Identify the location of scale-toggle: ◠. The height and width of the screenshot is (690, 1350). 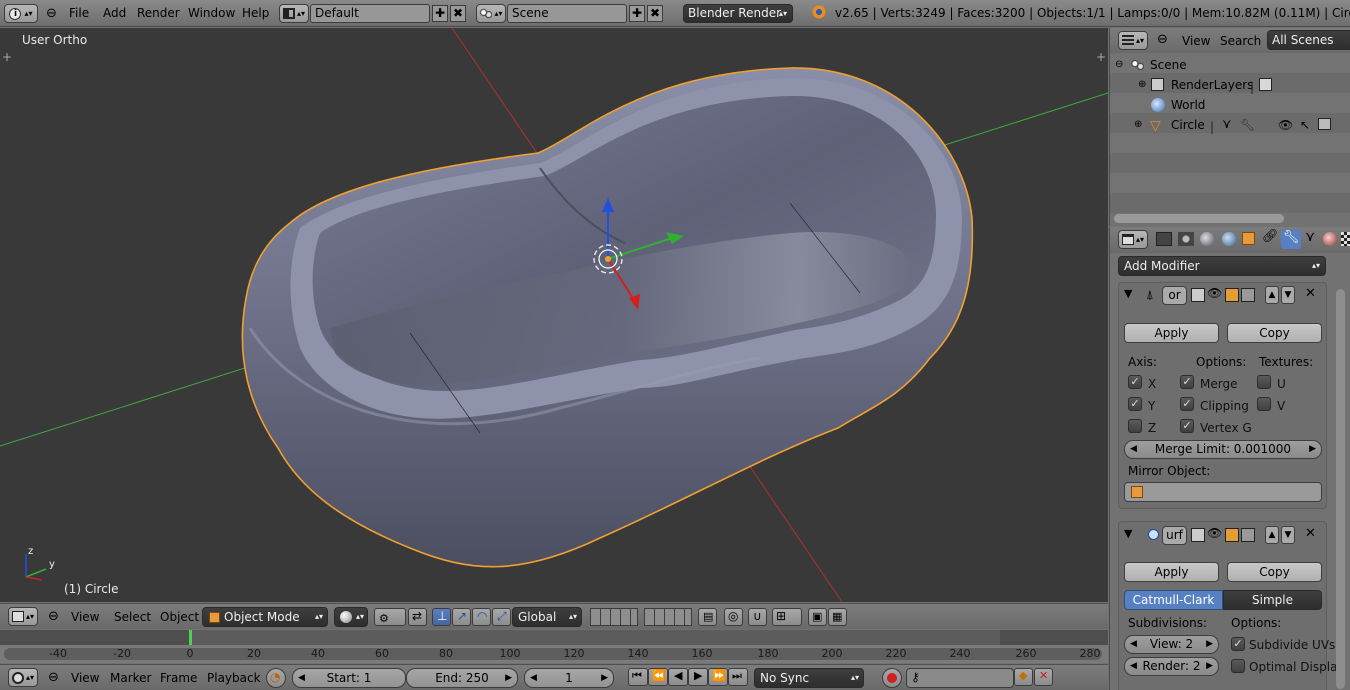
(481, 617).